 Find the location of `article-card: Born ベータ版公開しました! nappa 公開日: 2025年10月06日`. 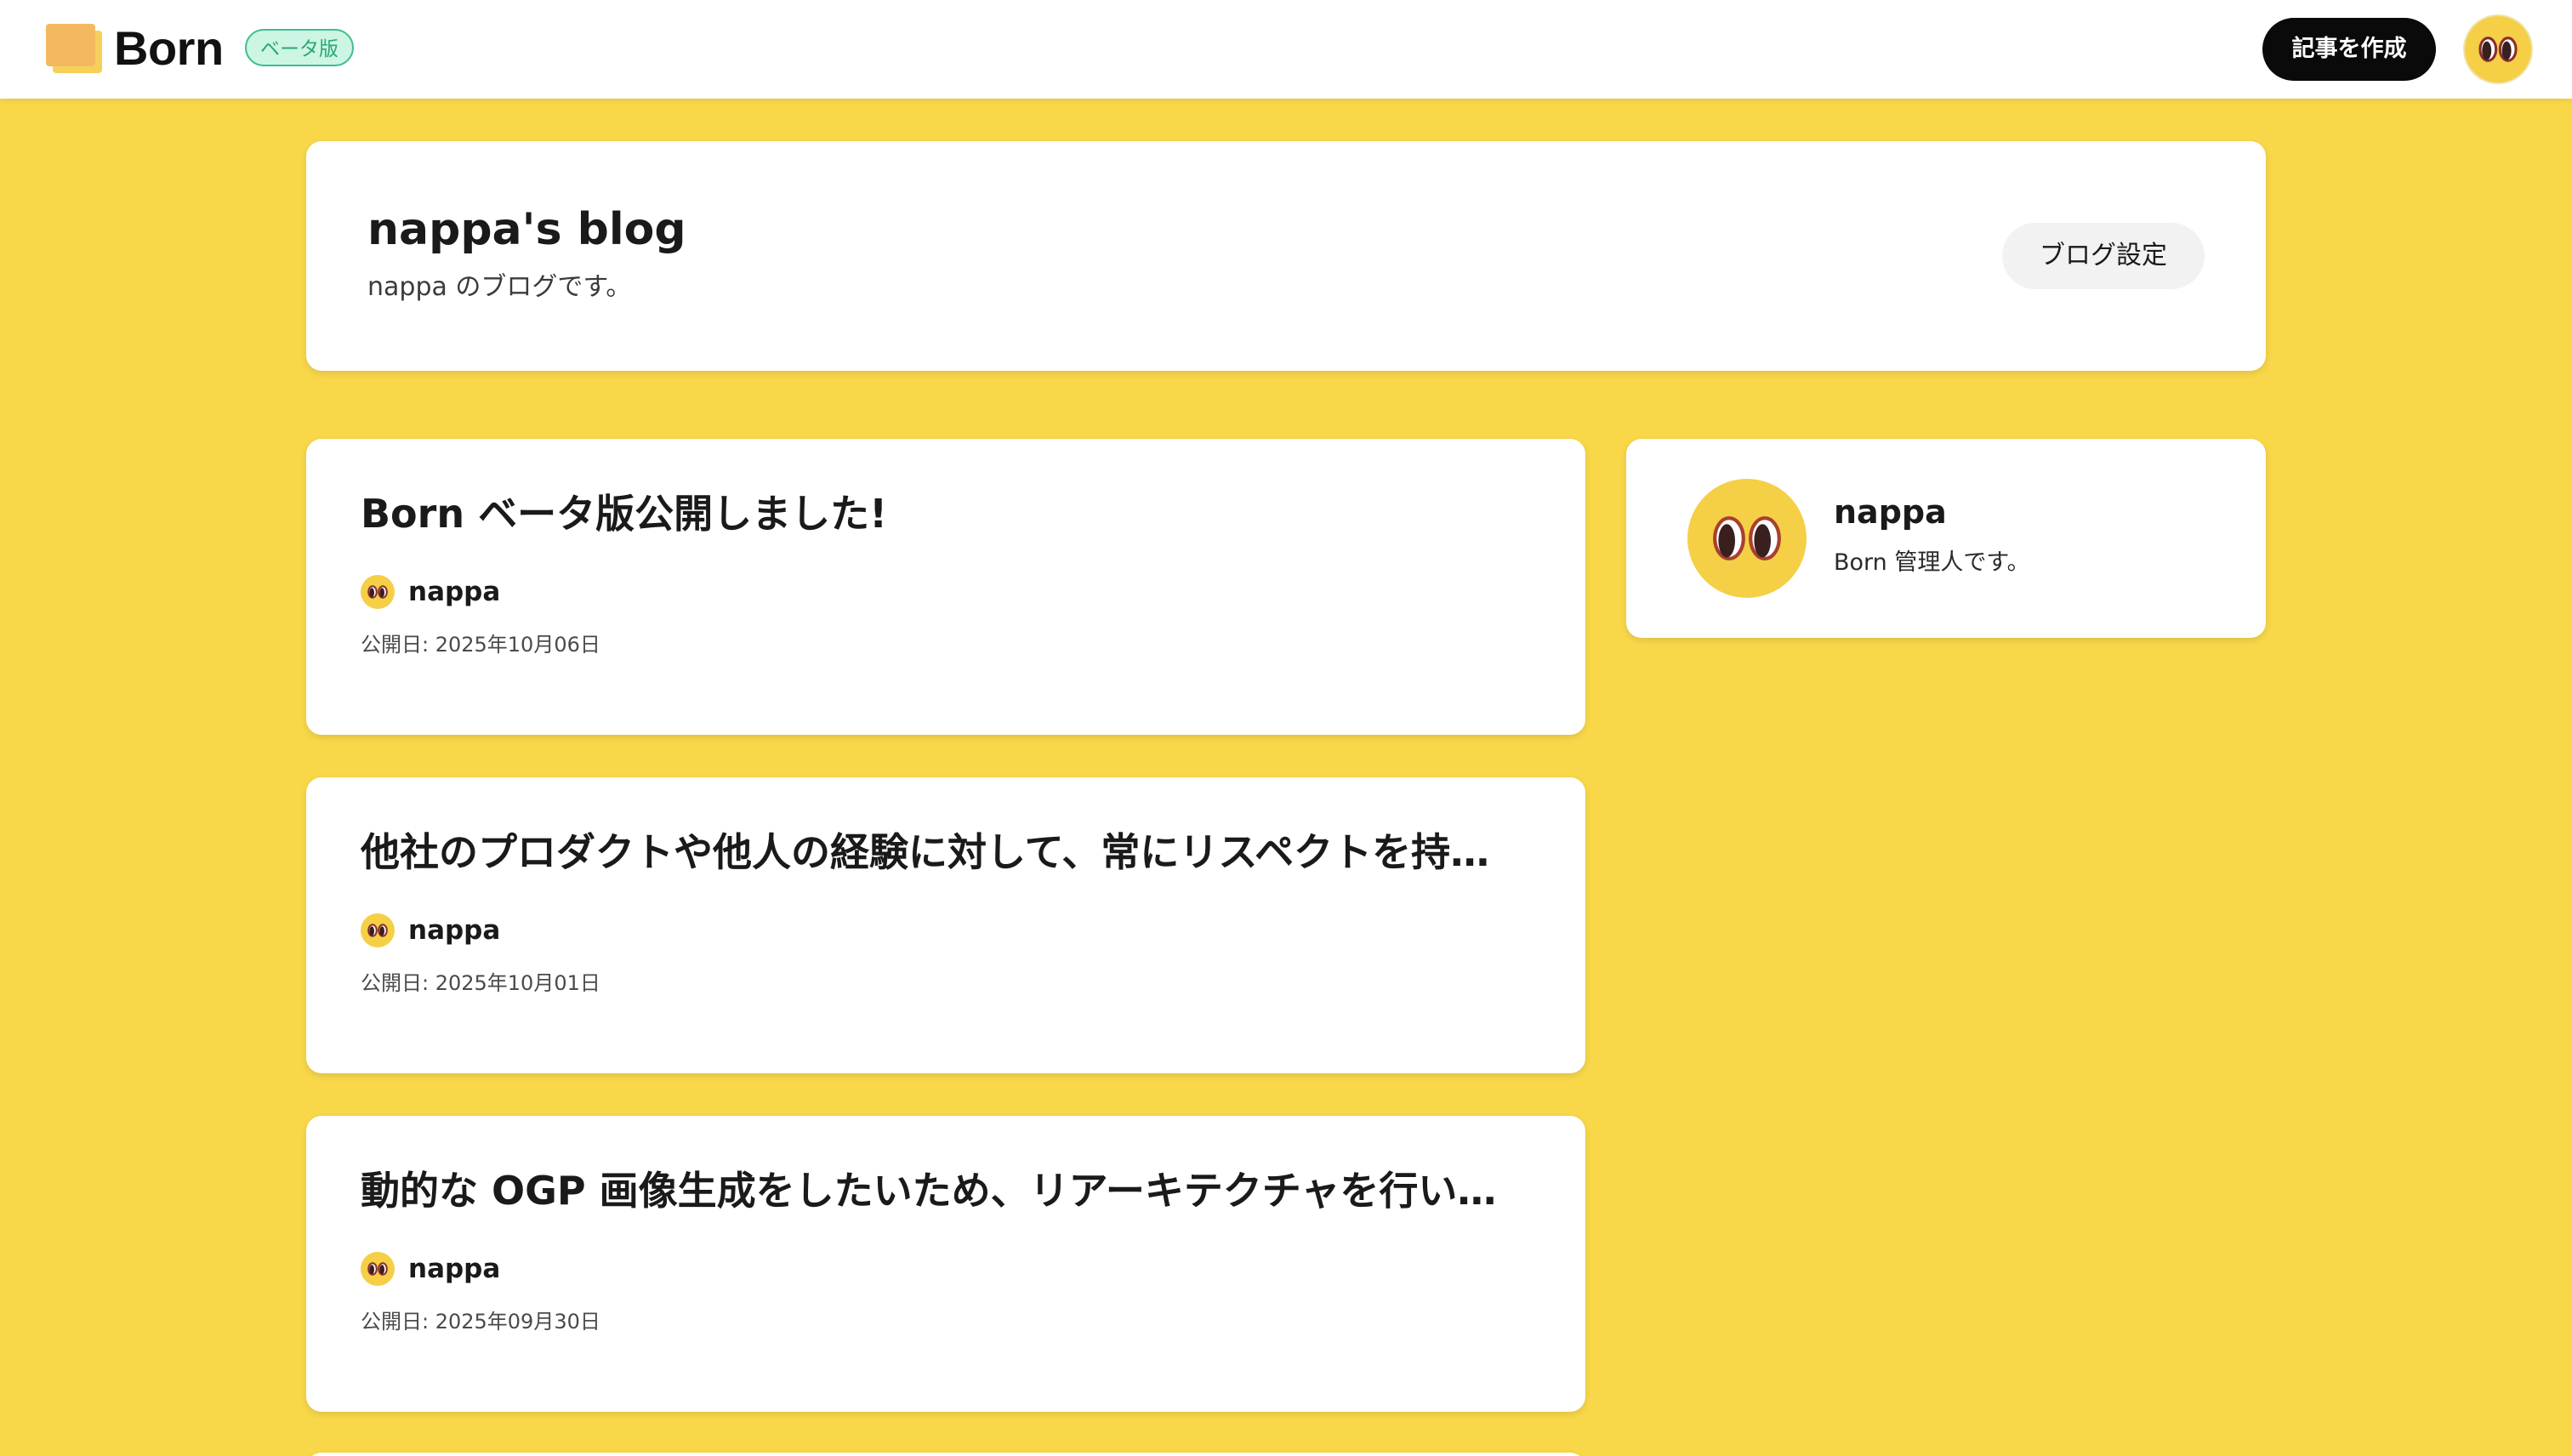

article-card: Born ベータ版公開しました! nappa 公開日: 2025年10月06日 is located at coordinates (946, 587).